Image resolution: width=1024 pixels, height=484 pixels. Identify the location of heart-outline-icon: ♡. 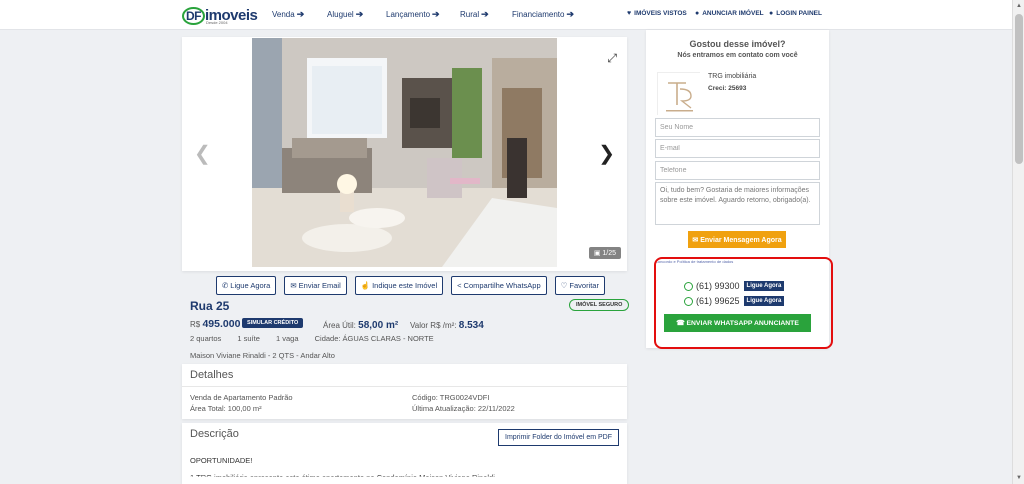
(564, 285).